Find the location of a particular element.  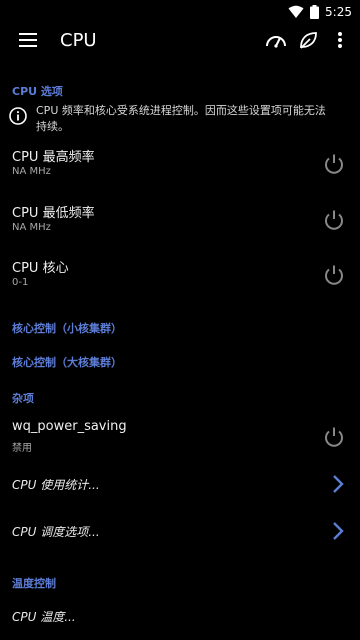

section-header-core-big: 核心控制（大核集群） is located at coordinates (61, 362).